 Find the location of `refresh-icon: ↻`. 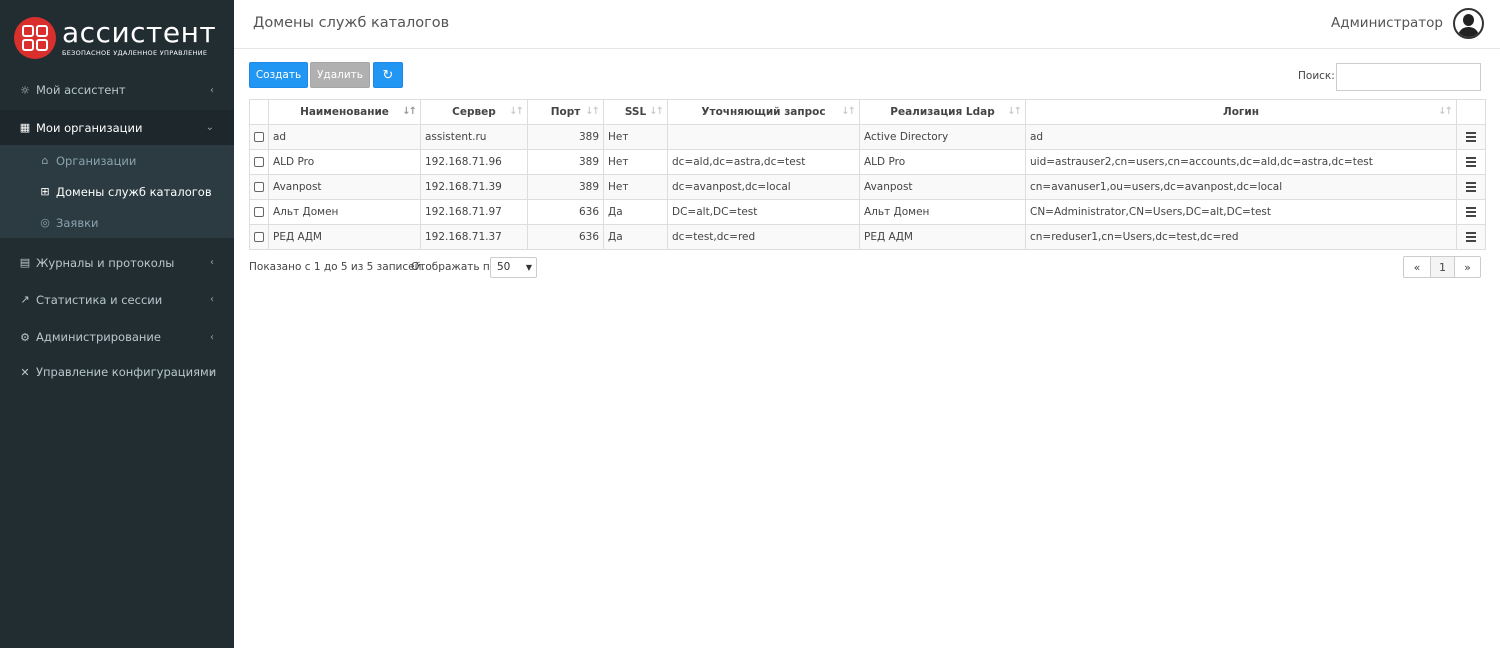

refresh-icon: ↻ is located at coordinates (388, 75).